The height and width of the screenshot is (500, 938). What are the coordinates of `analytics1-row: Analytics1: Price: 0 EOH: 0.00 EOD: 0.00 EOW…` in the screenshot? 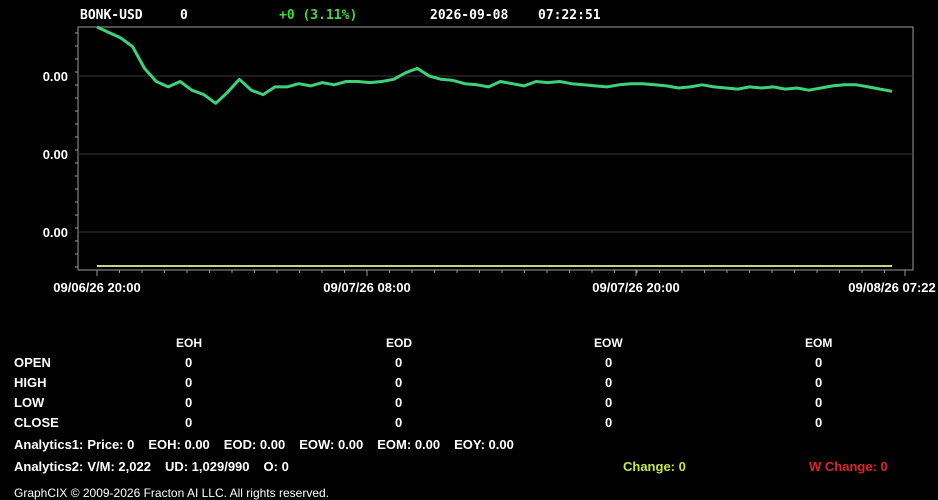 It's located at (271, 444).